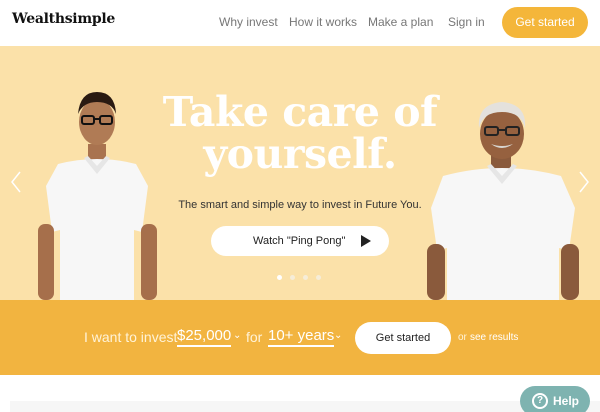 The width and height of the screenshot is (600, 412). What do you see at coordinates (254, 337) in the screenshot?
I see `invest-for-label: for` at bounding box center [254, 337].